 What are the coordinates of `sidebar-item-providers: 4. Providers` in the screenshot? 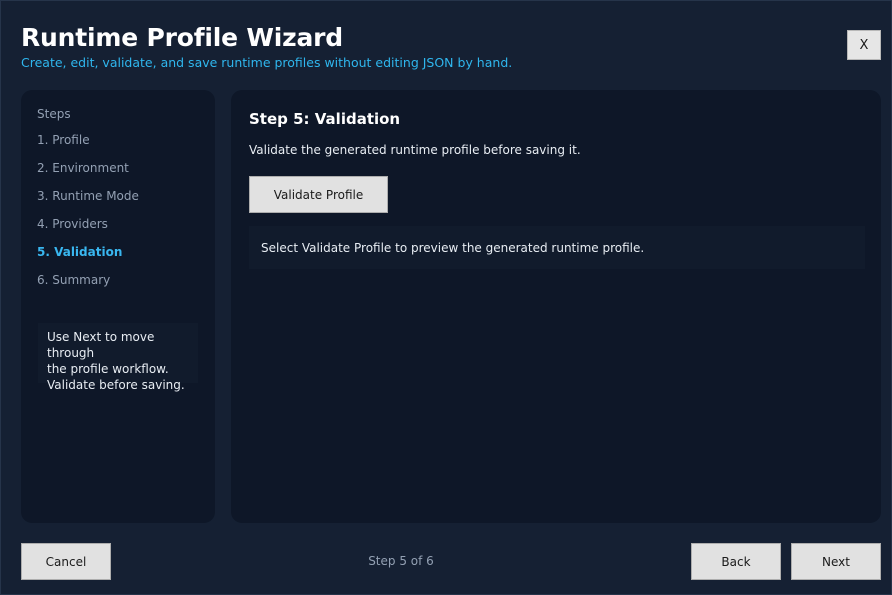 It's located at (88, 230).